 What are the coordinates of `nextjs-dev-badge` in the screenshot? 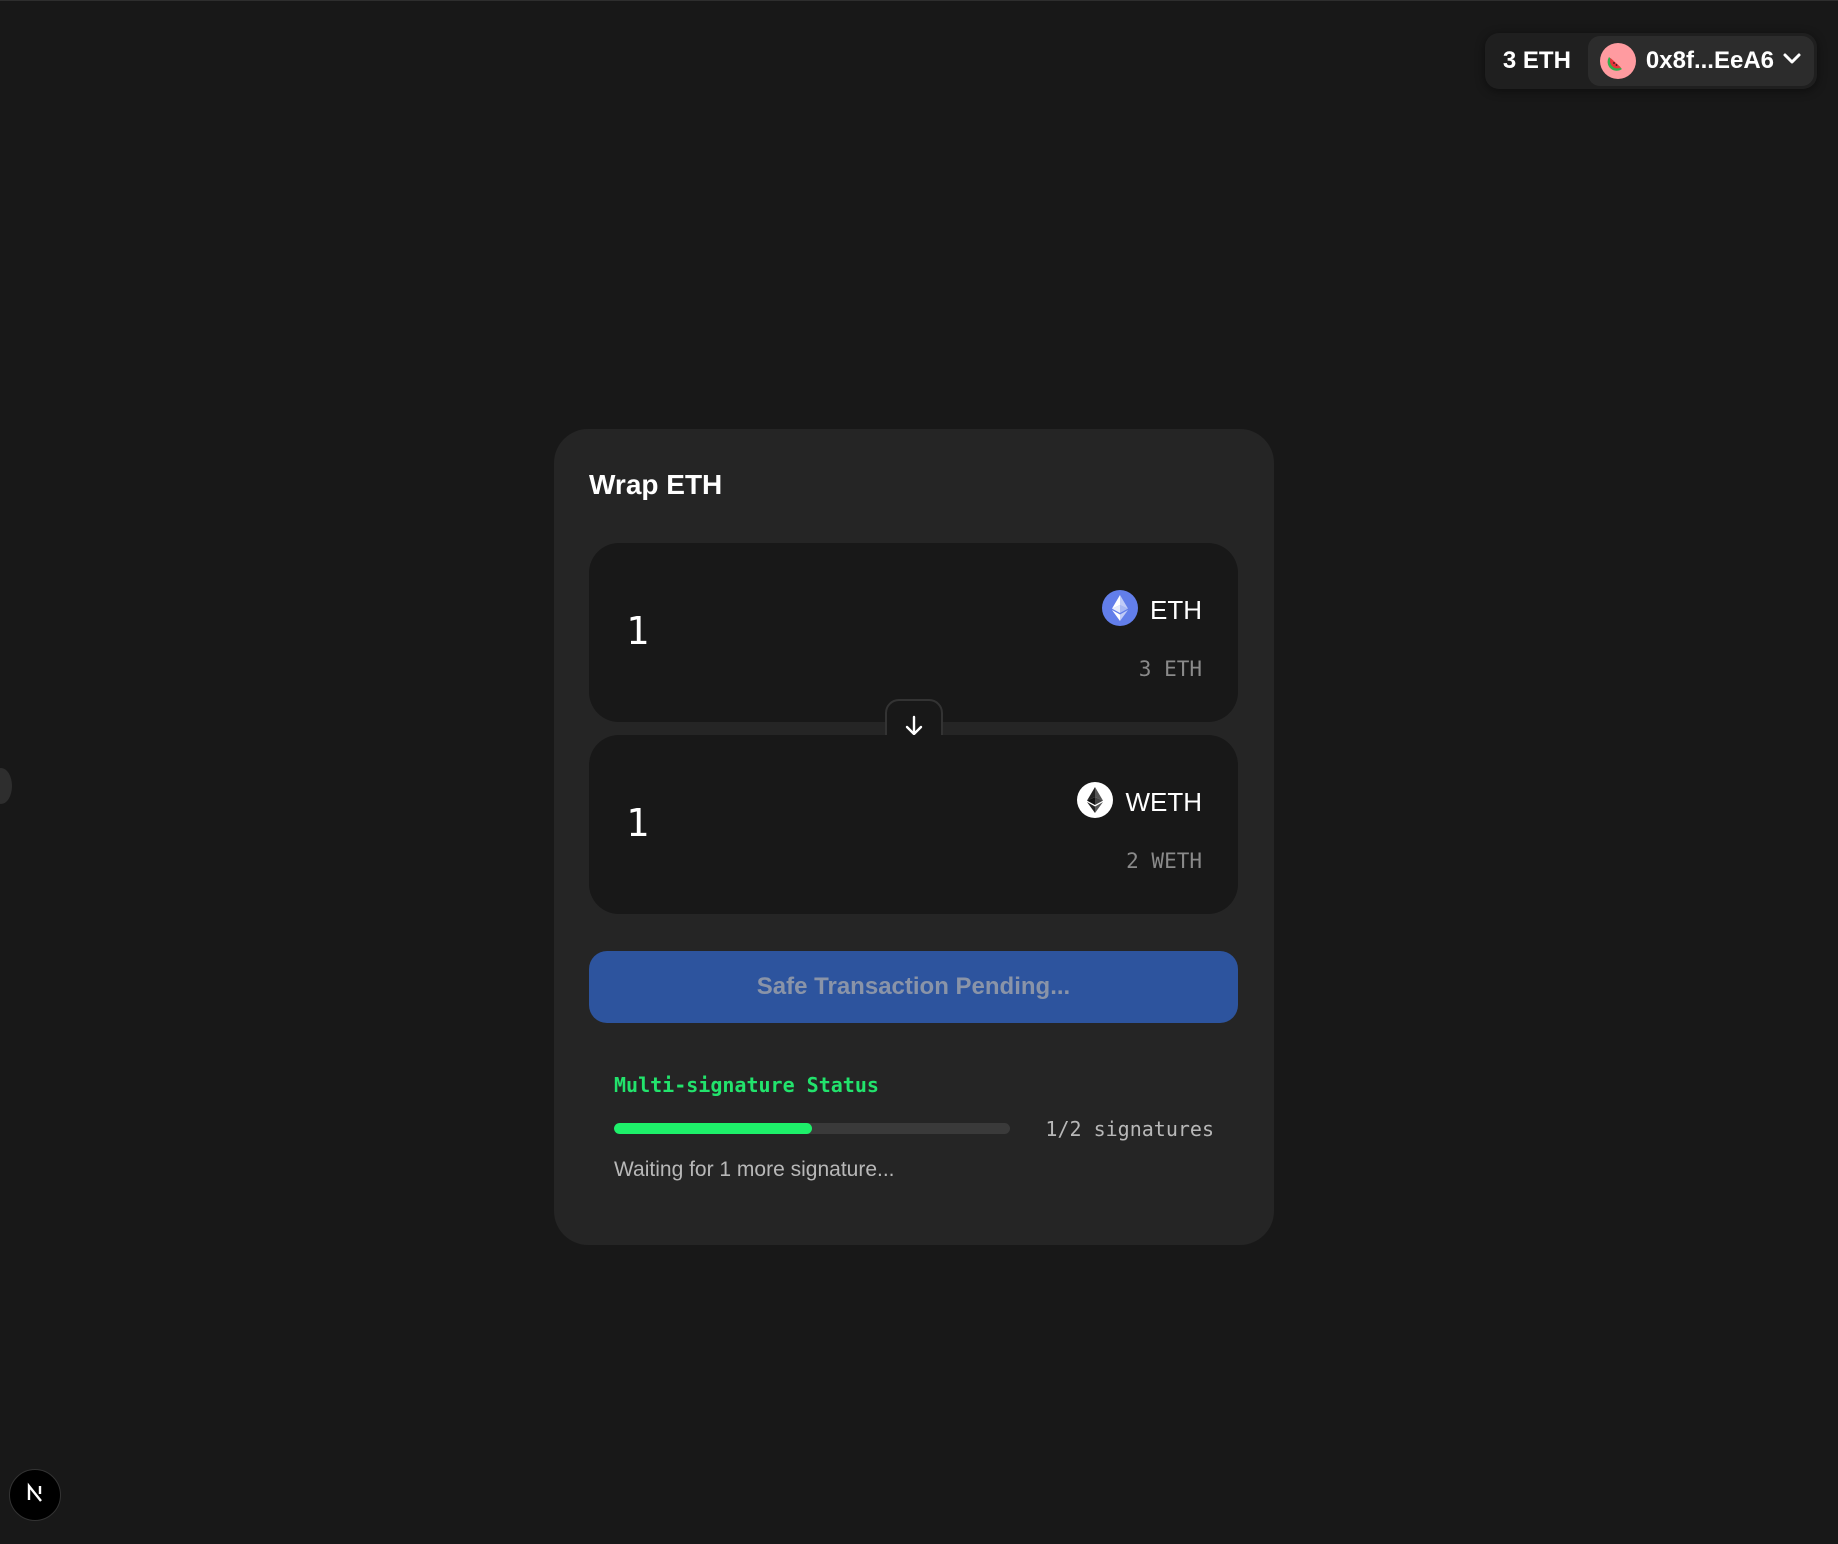 It's located at (35, 1495).